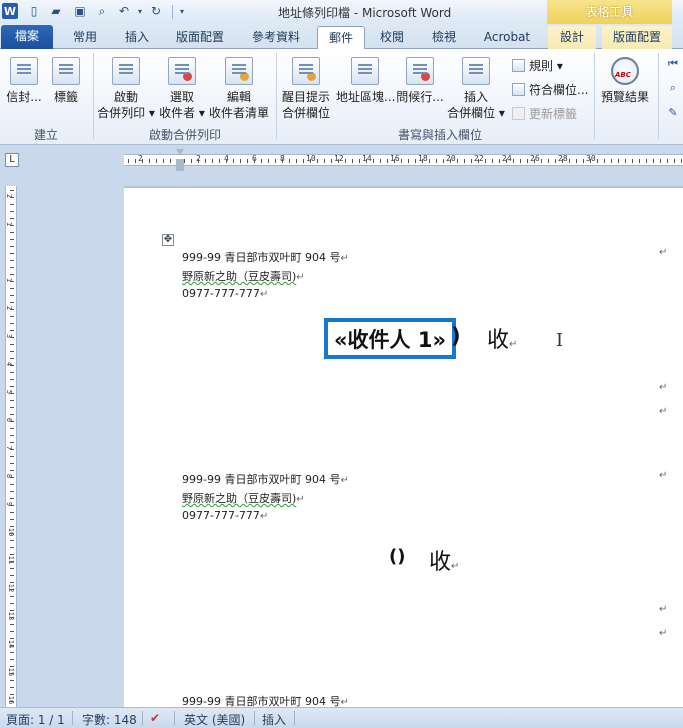 The width and height of the screenshot is (683, 728). What do you see at coordinates (10, 11) in the screenshot?
I see `word-logo-icon: W` at bounding box center [10, 11].